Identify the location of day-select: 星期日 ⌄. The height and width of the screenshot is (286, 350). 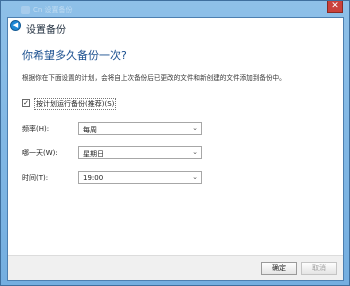
(140, 152).